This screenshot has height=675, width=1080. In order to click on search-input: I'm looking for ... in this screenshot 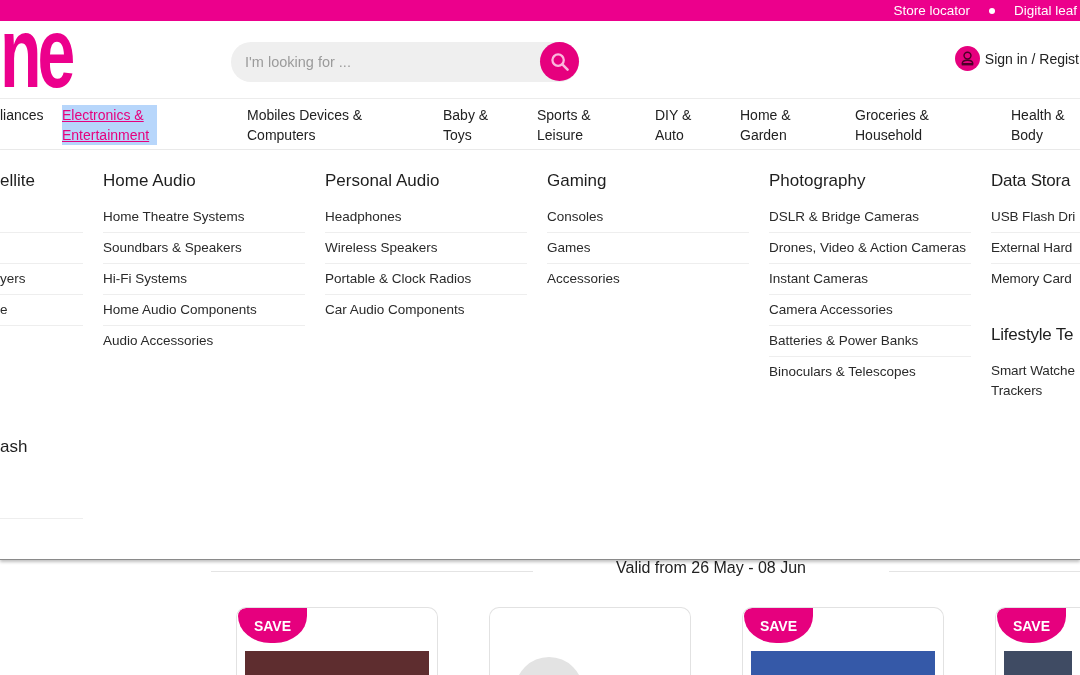, I will do `click(392, 61)`.